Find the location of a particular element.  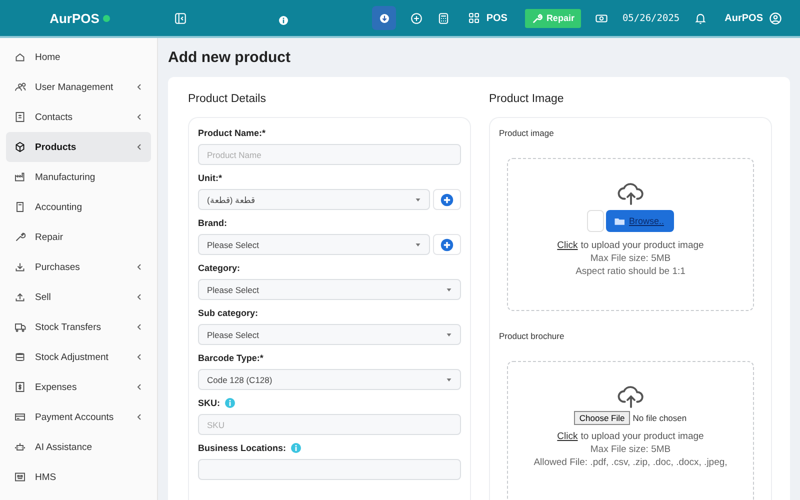

file-input is located at coordinates (595, 221).